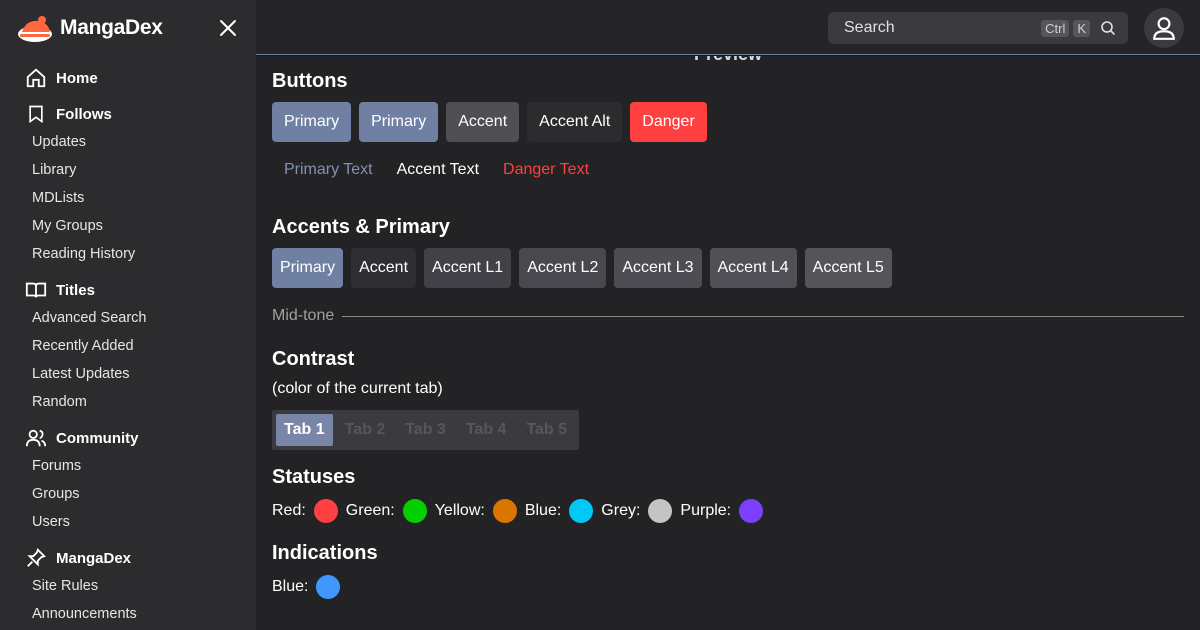  I want to click on search-input: Search Ctrl K, so click(978, 28).